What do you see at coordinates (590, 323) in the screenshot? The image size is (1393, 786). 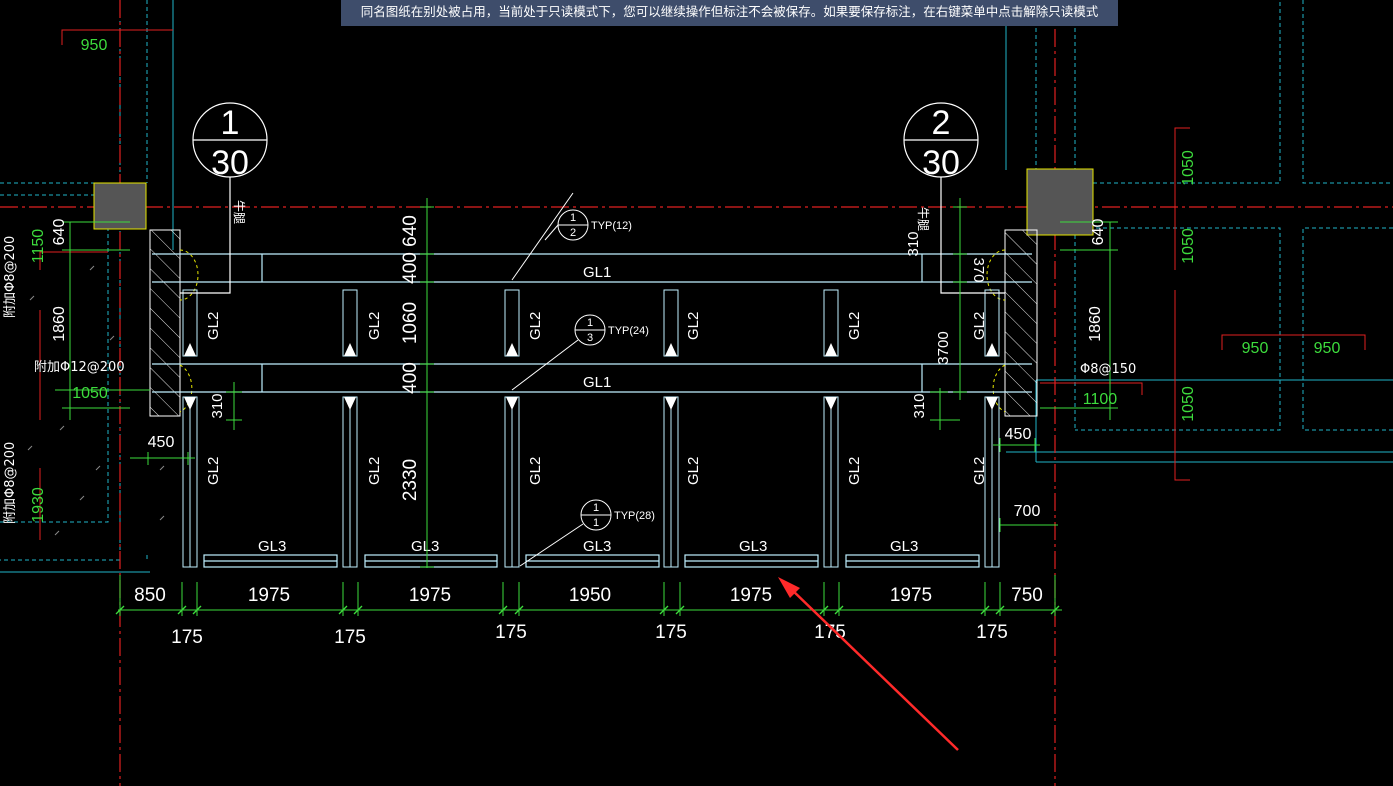 I see `detail-marker-typ24-num: 1` at bounding box center [590, 323].